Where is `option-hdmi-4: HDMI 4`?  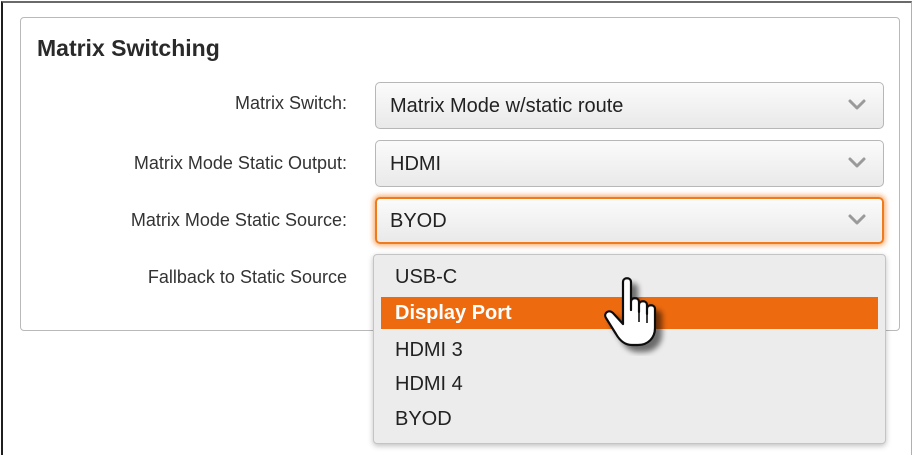 option-hdmi-4: HDMI 4 is located at coordinates (629, 384).